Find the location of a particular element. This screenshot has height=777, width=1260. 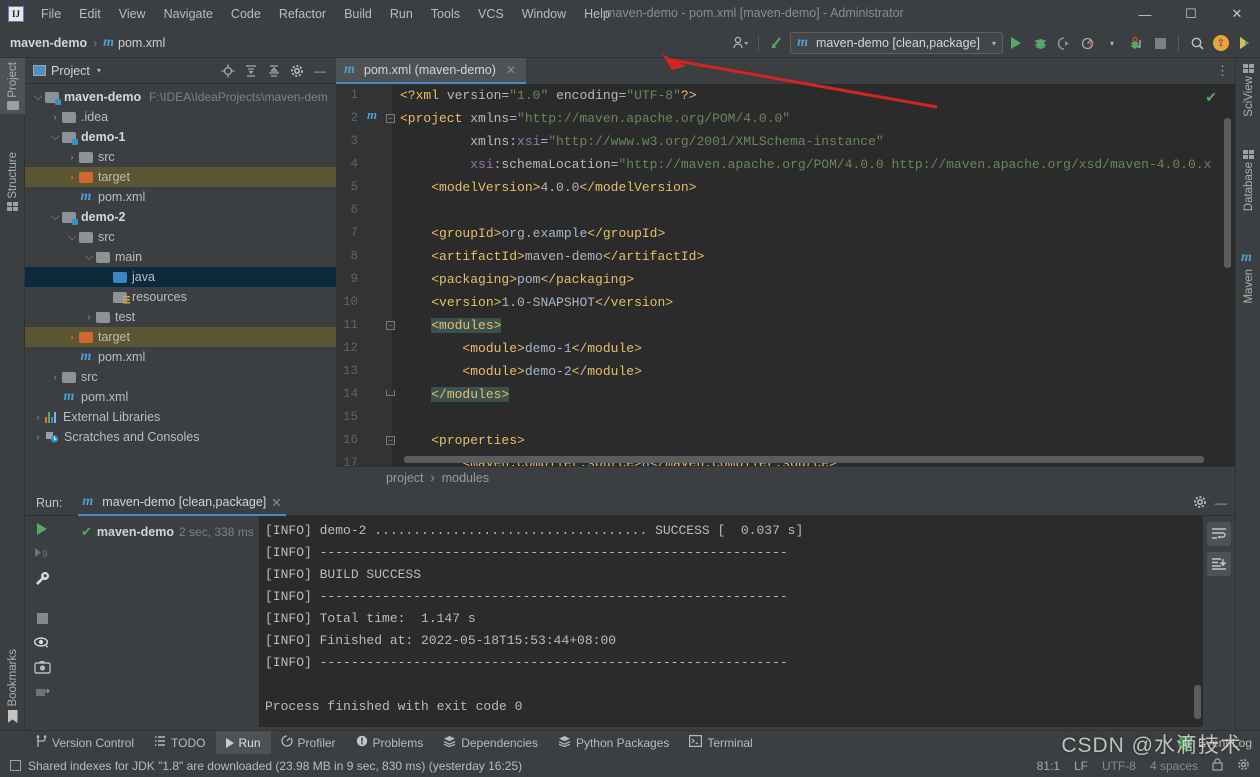

chevron-down-icon: ▾ is located at coordinates (1112, 43).